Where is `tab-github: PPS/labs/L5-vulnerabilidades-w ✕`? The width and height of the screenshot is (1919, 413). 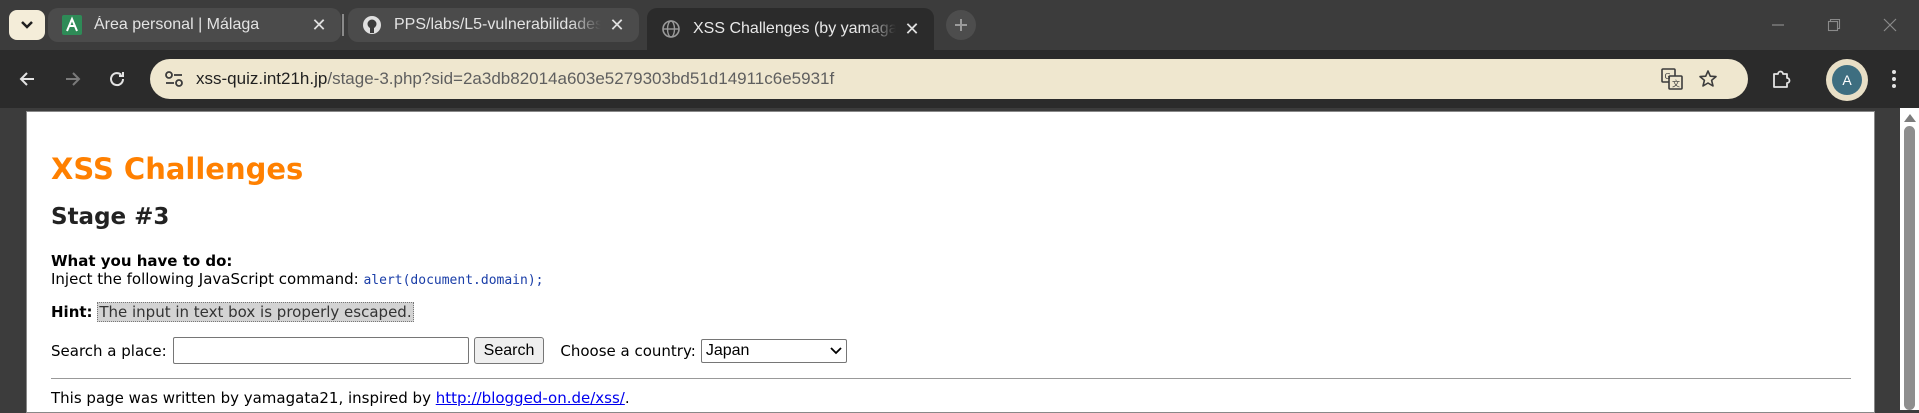 tab-github: PPS/labs/L5-vulnerabilidades-w ✕ is located at coordinates (493, 25).